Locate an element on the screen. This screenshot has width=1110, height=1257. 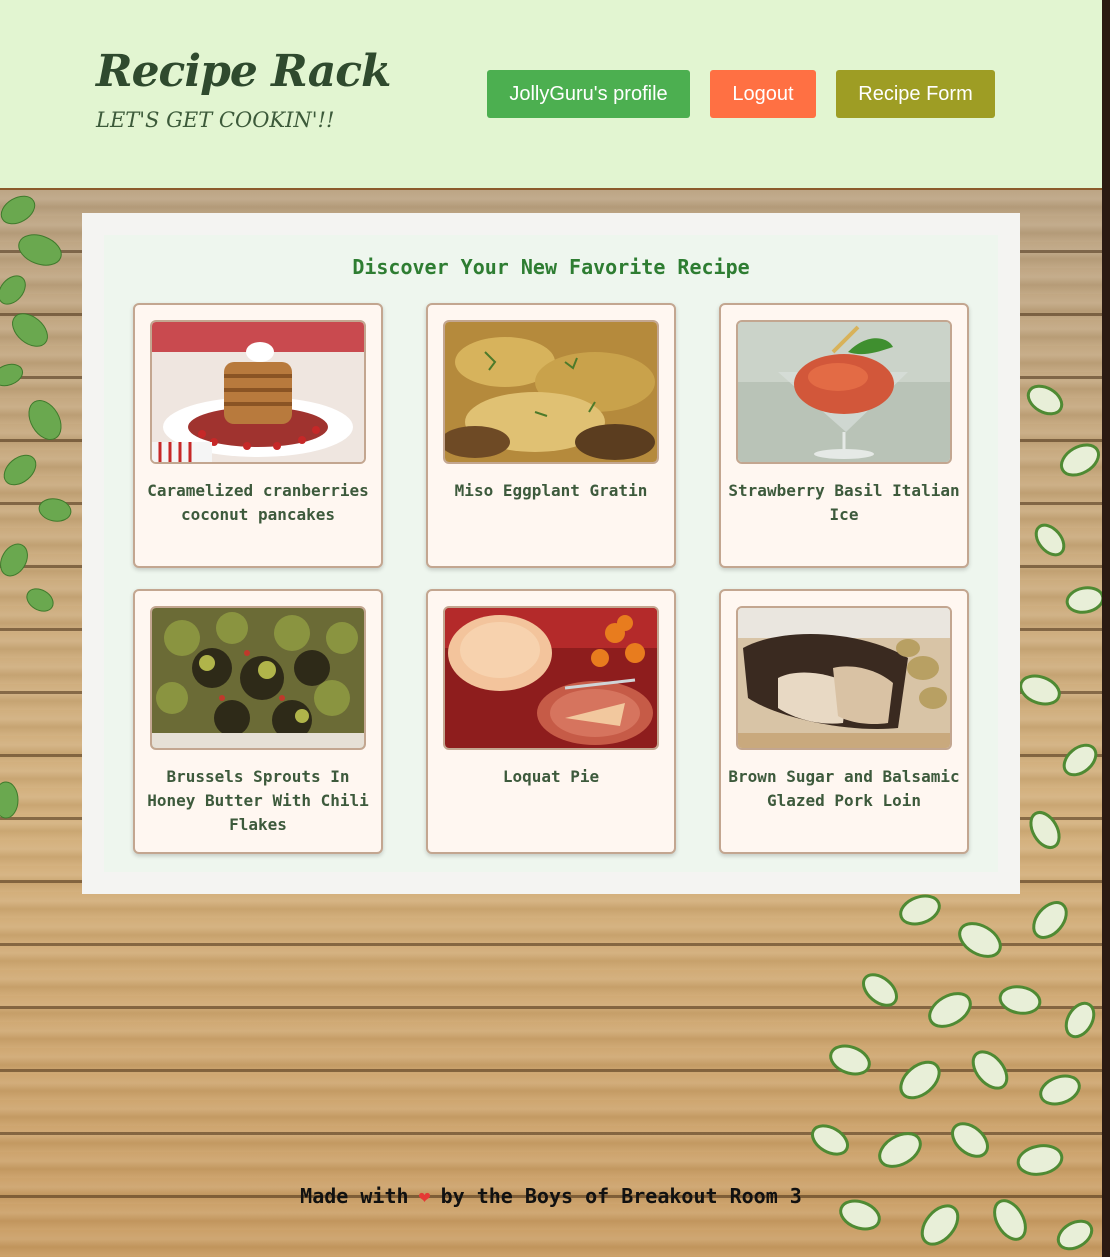
recipe-name: Caramelized cranberries coconut pancakes is located at coordinates (258, 503).